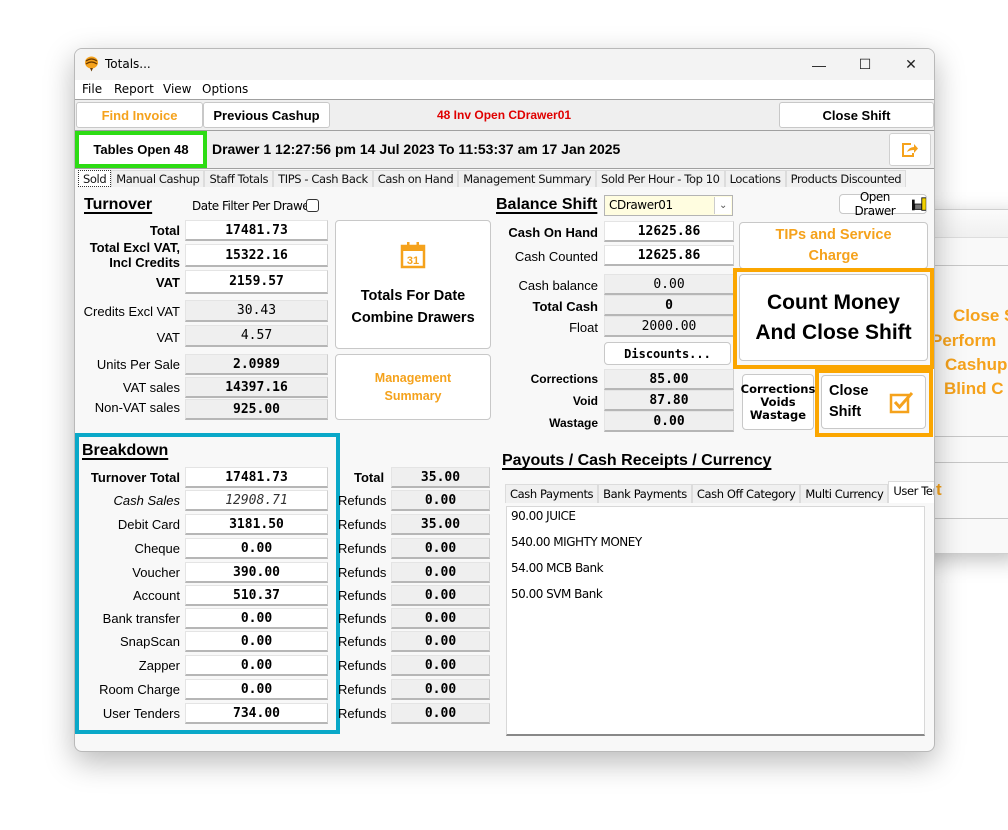 This screenshot has height=830, width=1008. What do you see at coordinates (256, 477) in the screenshot?
I see `breakdown-value: 17481.73` at bounding box center [256, 477].